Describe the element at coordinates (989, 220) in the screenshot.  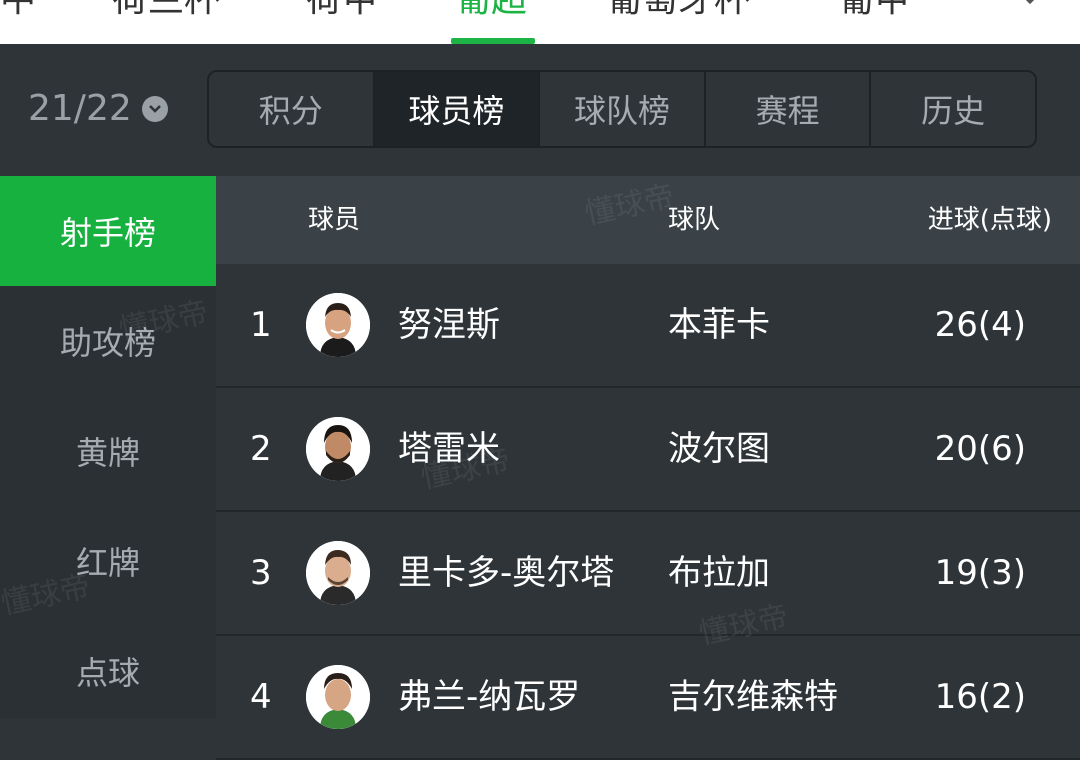
I see `column-header-goals: 进球(点球)` at that location.